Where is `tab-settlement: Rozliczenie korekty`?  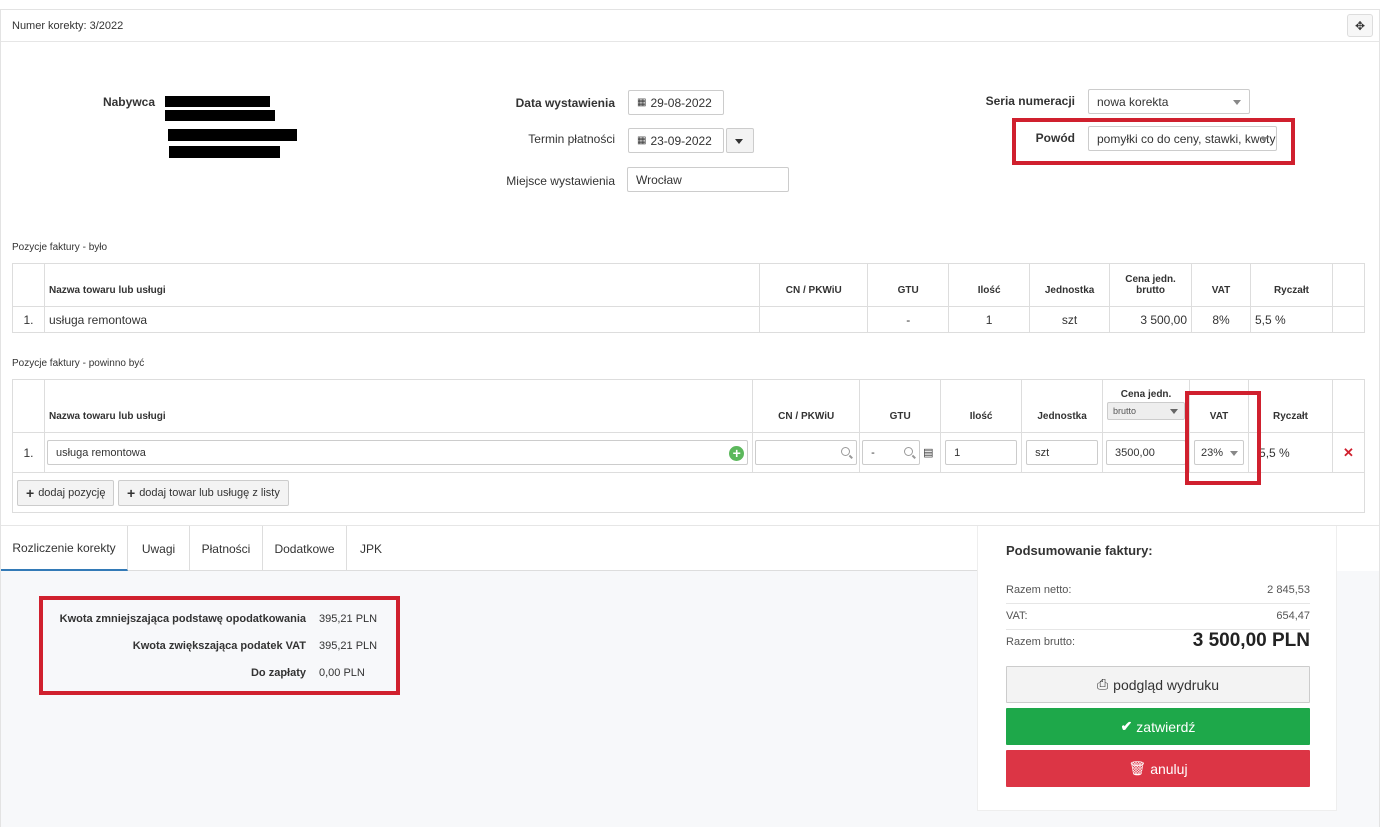 tab-settlement: Rozliczenie korekty is located at coordinates (64, 548).